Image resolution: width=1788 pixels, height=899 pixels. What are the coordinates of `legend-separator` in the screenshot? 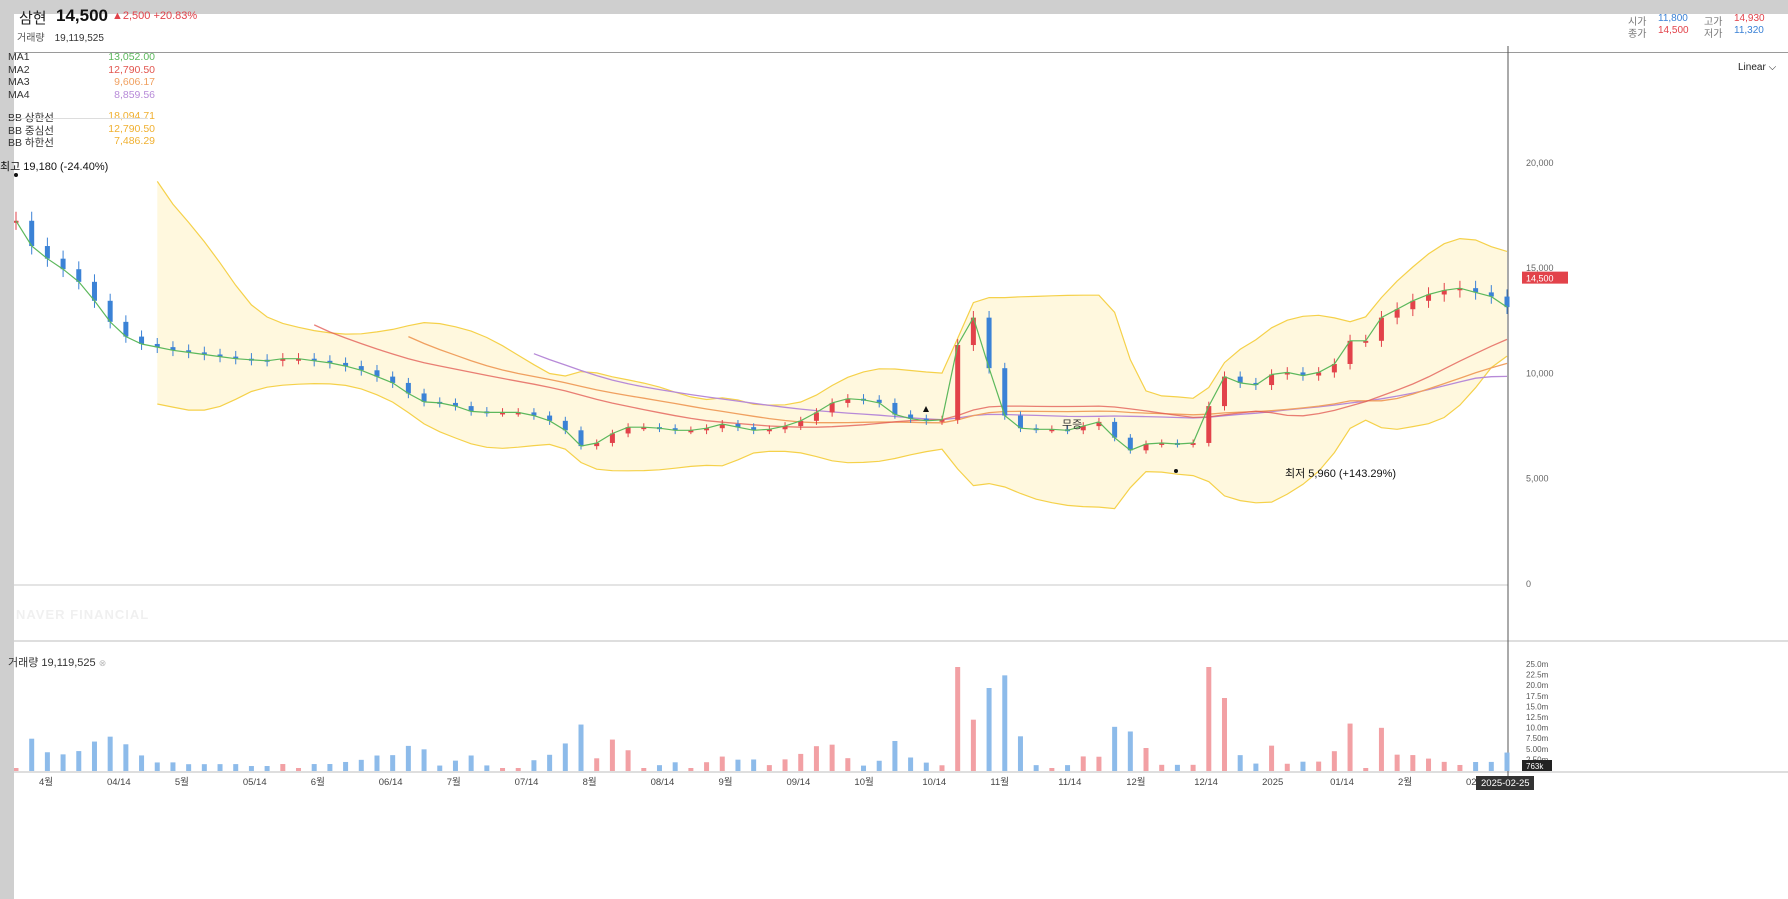 It's located at (78, 118).